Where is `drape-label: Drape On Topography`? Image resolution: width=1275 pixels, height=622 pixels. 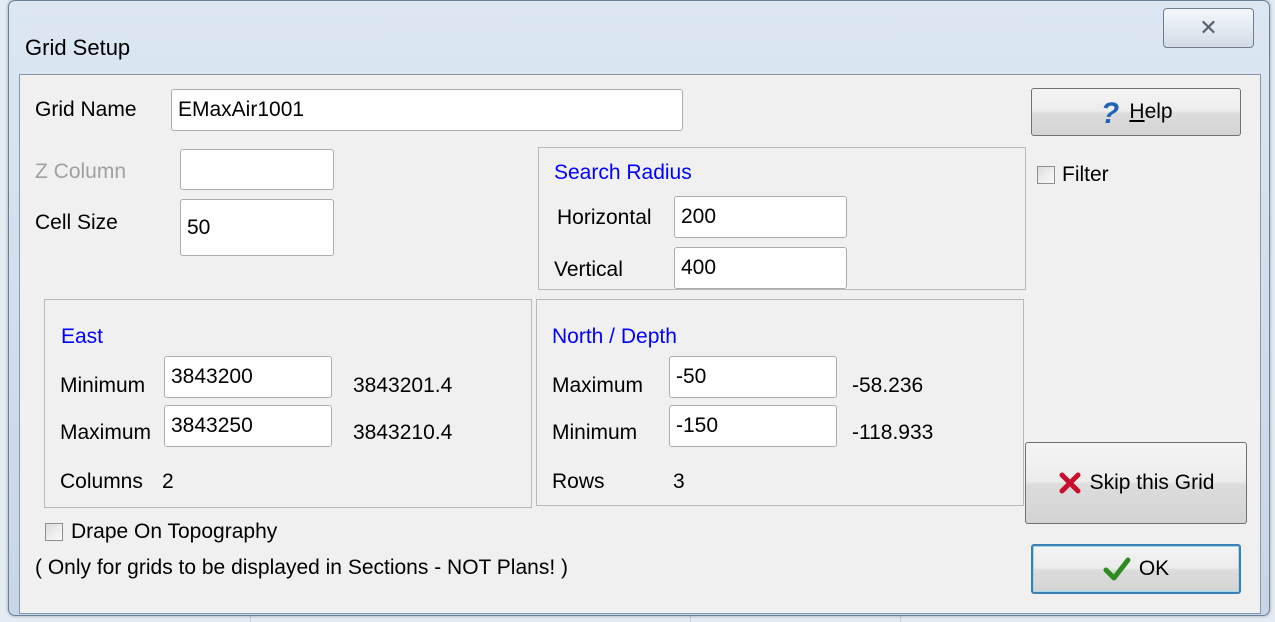
drape-label: Drape On Topography is located at coordinates (174, 532).